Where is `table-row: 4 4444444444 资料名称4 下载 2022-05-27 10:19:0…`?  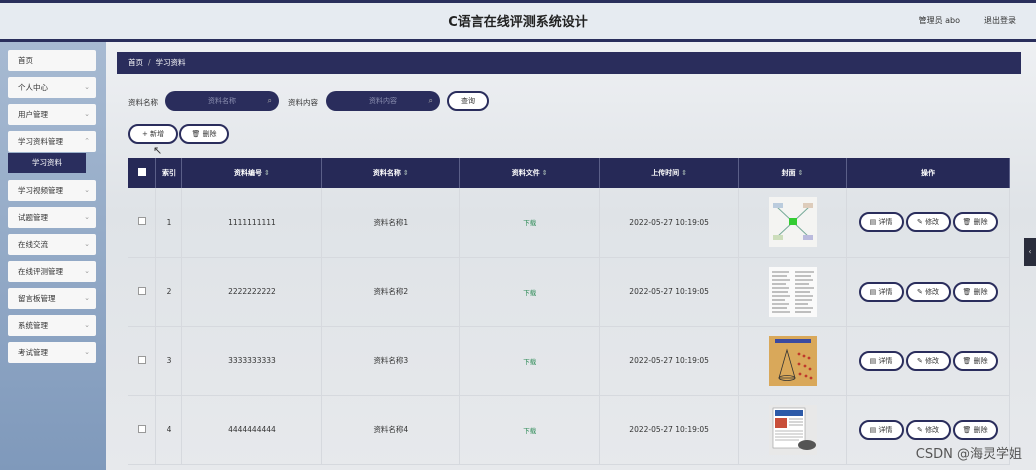 table-row: 4 4444444444 资料名称4 下载 2022-05-27 10:19:0… is located at coordinates (569, 430).